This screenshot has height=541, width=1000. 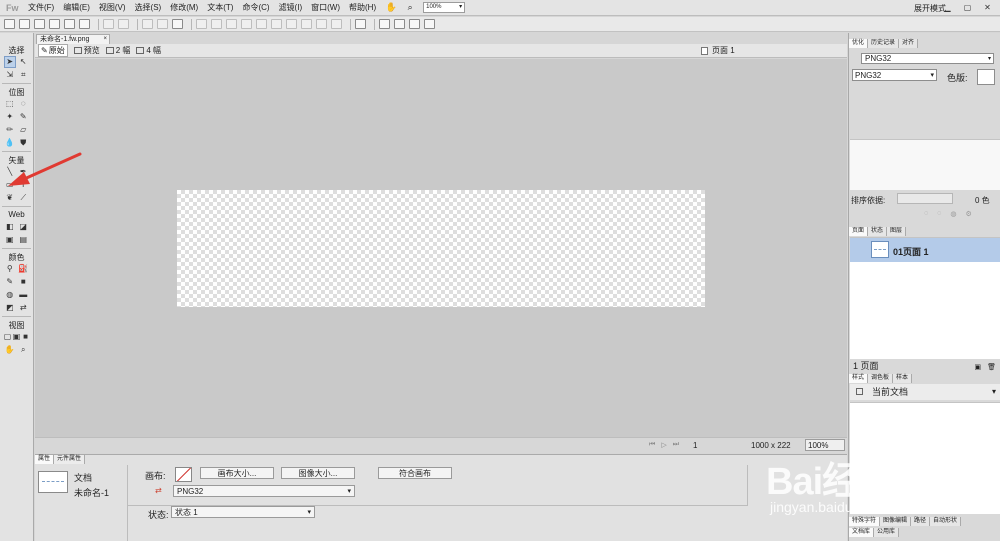 I want to click on menu-modify: 修改(M), so click(x=184, y=7).